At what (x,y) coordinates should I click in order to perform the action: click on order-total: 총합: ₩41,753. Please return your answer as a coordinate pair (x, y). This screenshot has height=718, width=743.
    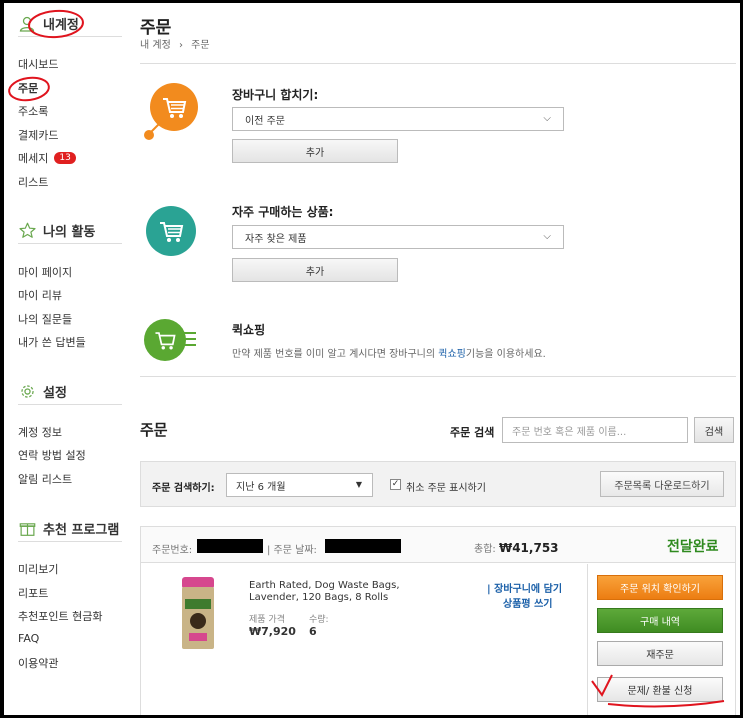
    Looking at the image, I should click on (516, 547).